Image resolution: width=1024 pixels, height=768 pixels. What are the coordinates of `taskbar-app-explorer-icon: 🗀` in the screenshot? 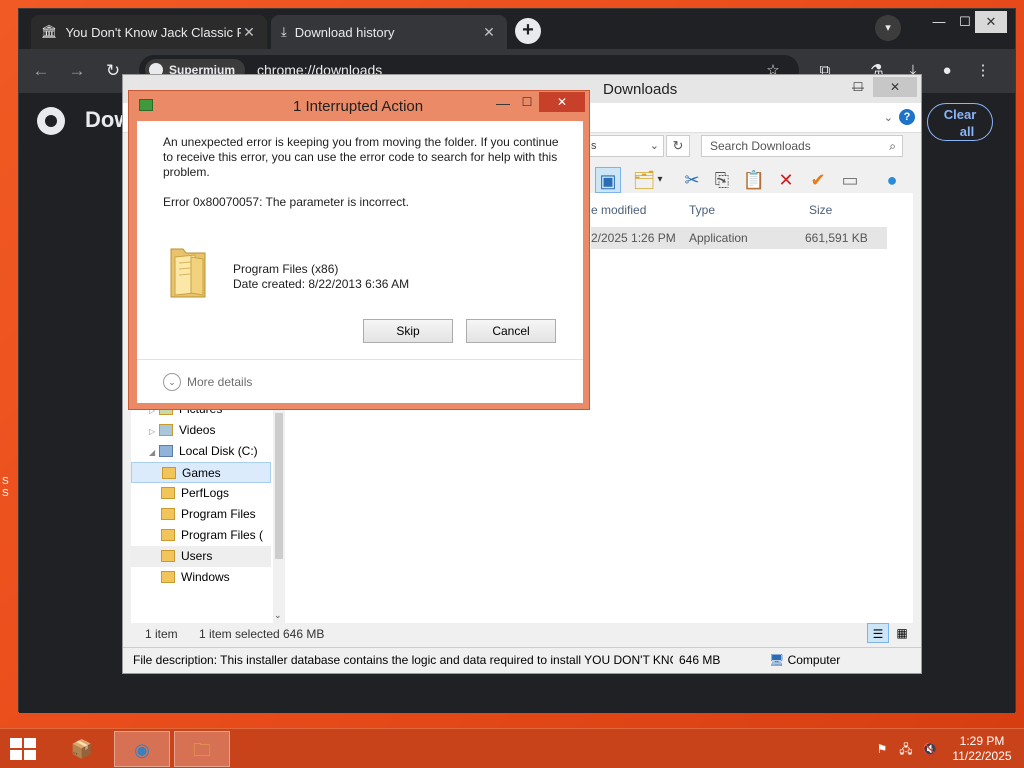 It's located at (202, 749).